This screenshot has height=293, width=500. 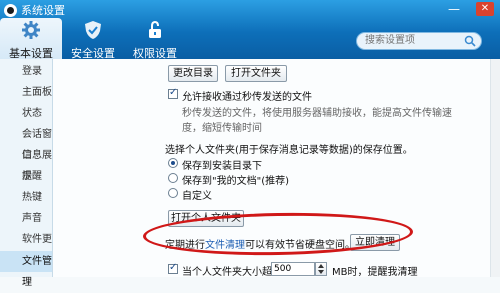 What do you see at coordinates (232, 272) in the screenshot?
I see `size-limit-label-before: 当个人文件夹大小超过` at bounding box center [232, 272].